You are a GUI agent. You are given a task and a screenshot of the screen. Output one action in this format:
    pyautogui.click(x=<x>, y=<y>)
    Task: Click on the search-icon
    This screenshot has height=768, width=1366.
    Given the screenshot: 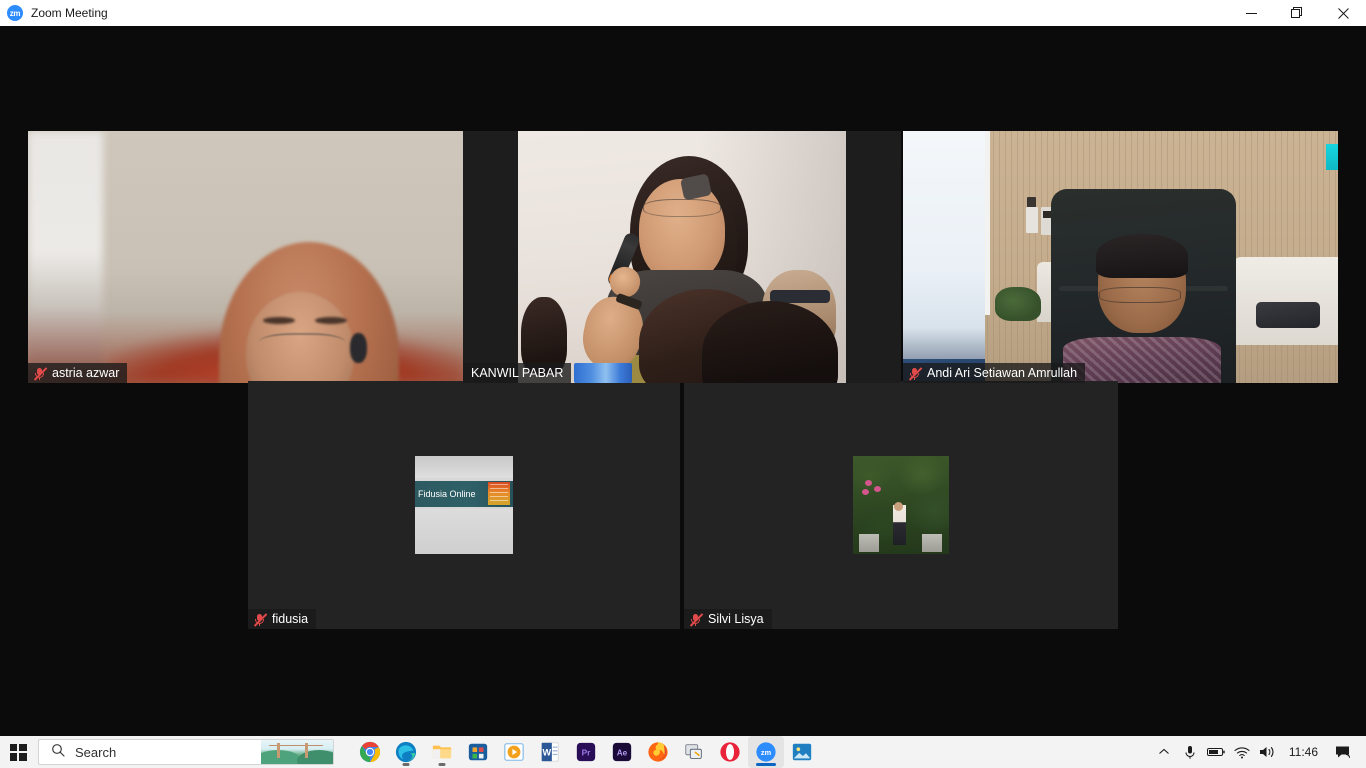 What is the action you would take?
    pyautogui.click(x=58, y=752)
    